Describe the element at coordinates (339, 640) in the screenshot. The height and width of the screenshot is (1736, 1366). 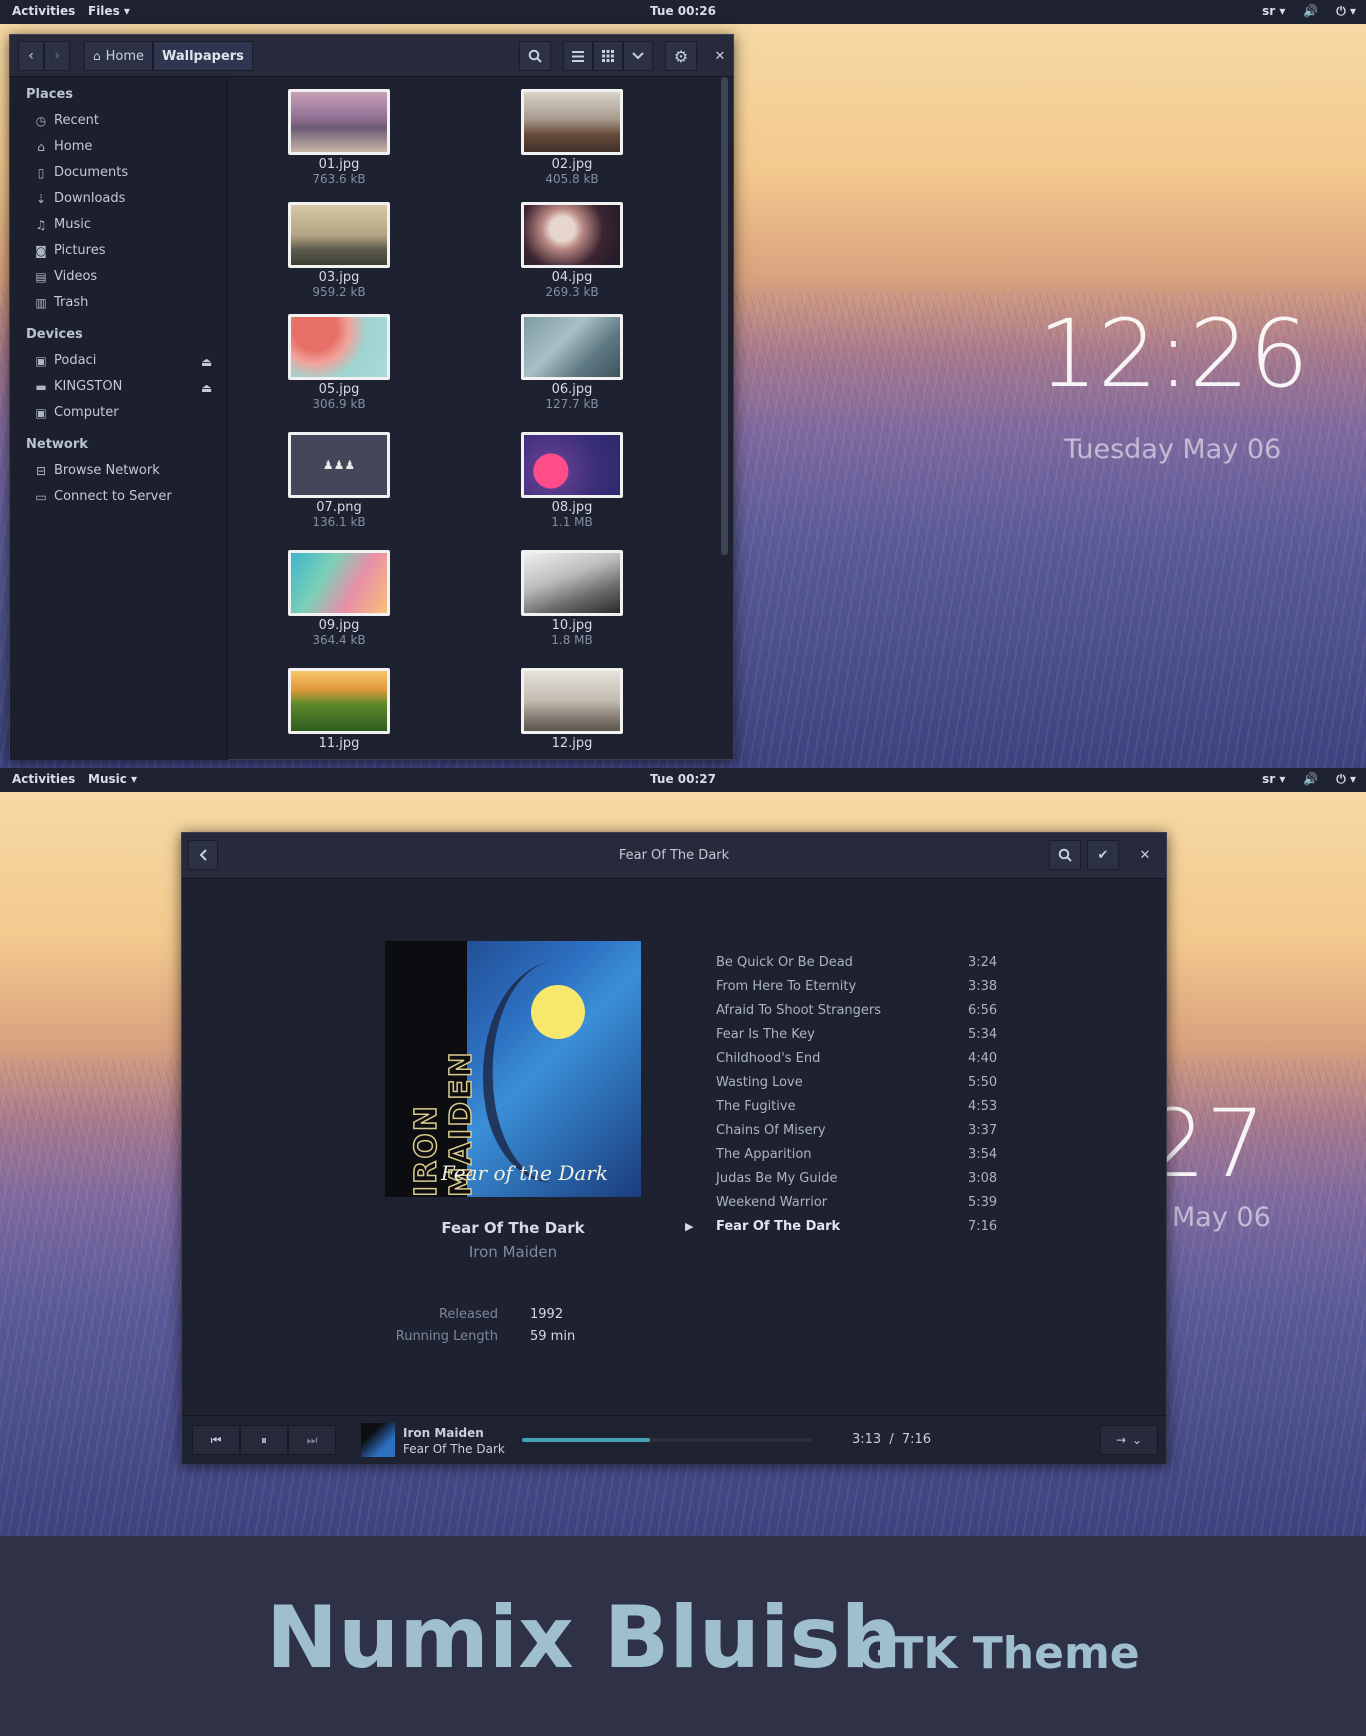
I see `file-size: 364.4 kB` at that location.